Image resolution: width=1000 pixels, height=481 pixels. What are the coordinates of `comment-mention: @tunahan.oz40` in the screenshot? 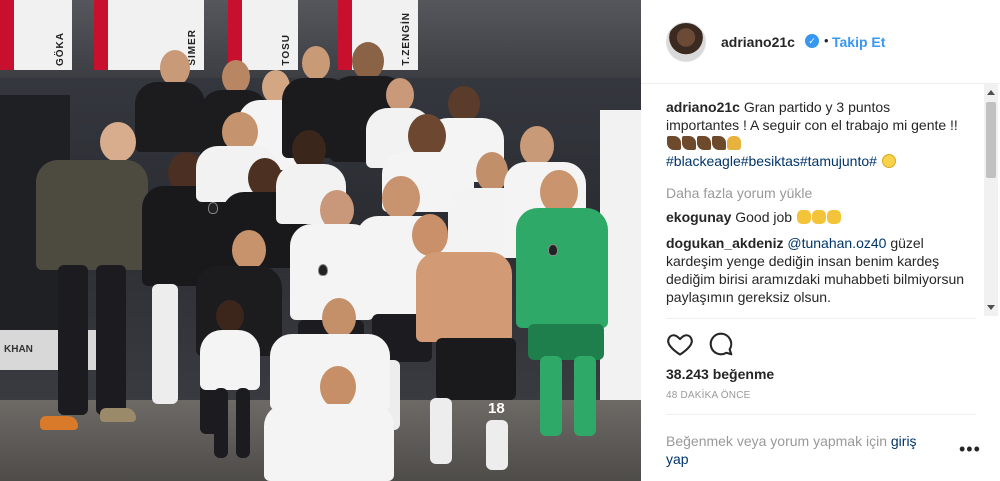 It's located at (836, 243).